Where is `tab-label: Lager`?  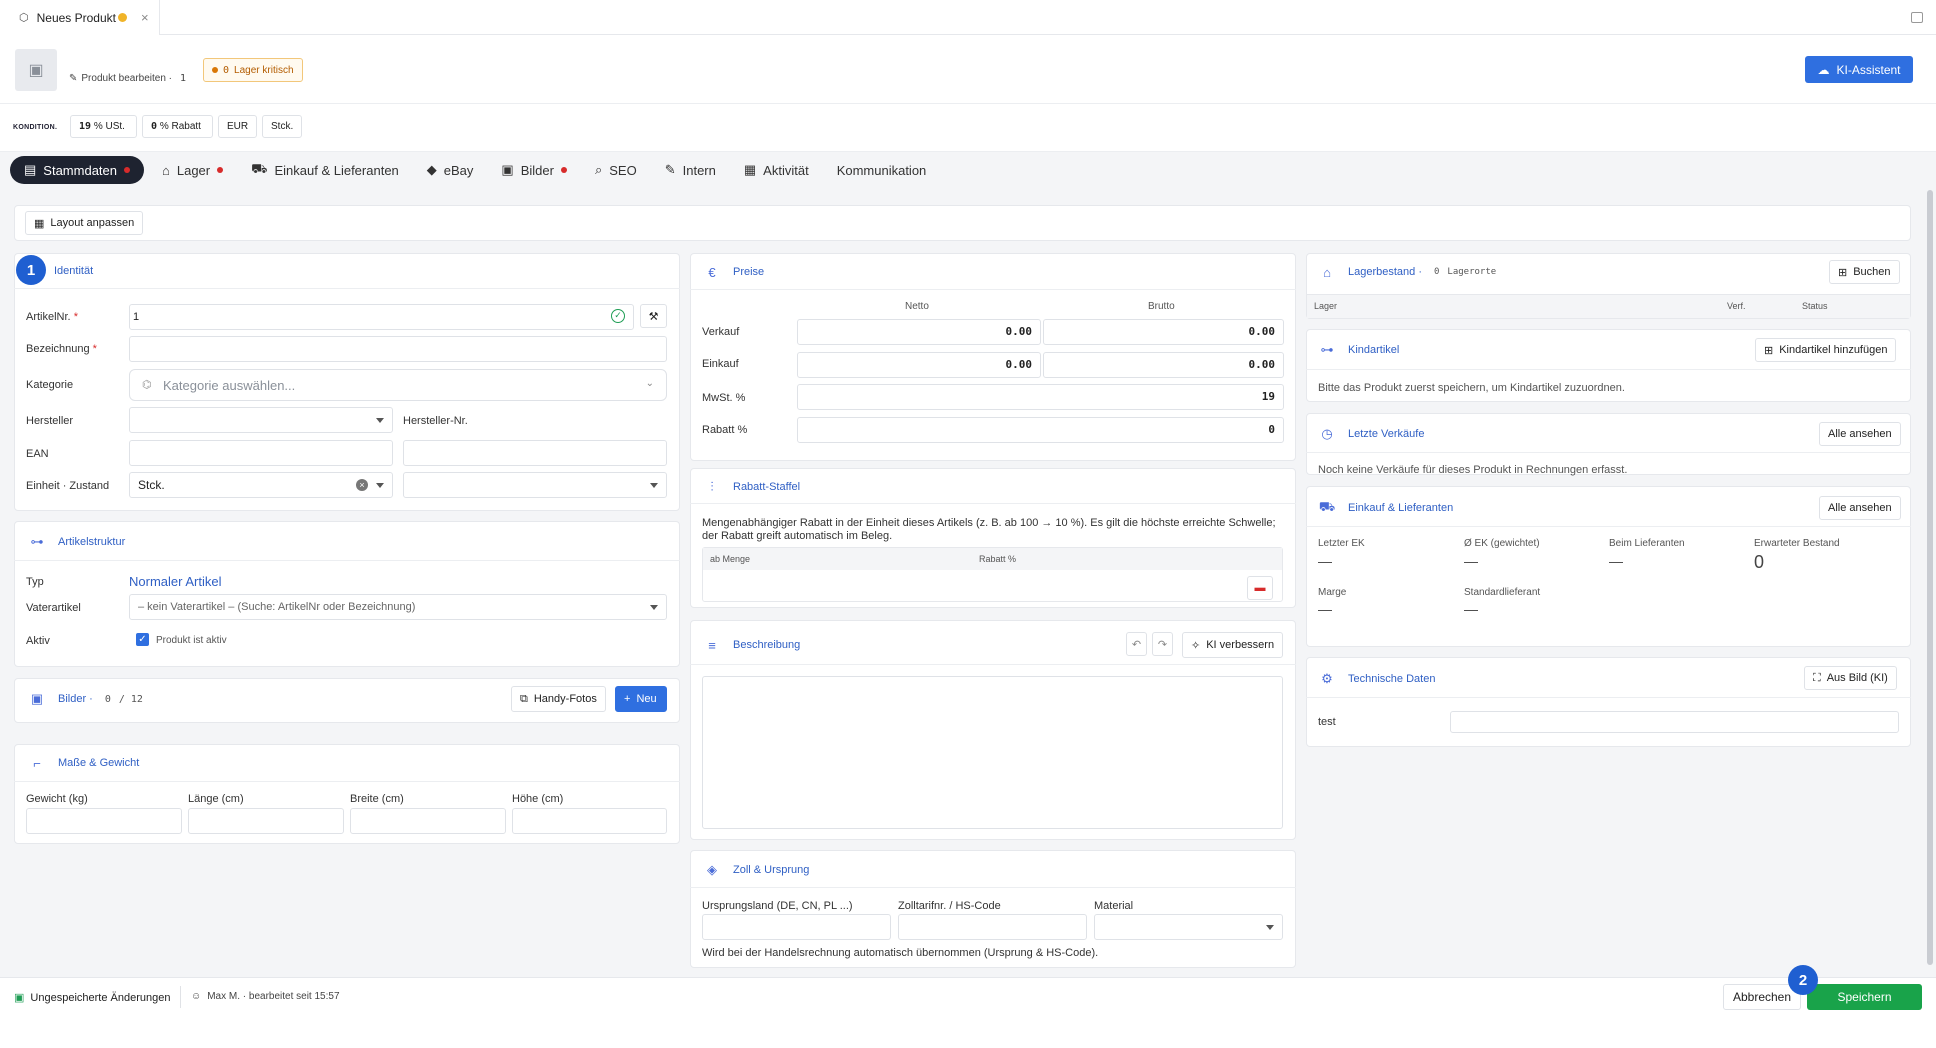
tab-label: Lager is located at coordinates (193, 170).